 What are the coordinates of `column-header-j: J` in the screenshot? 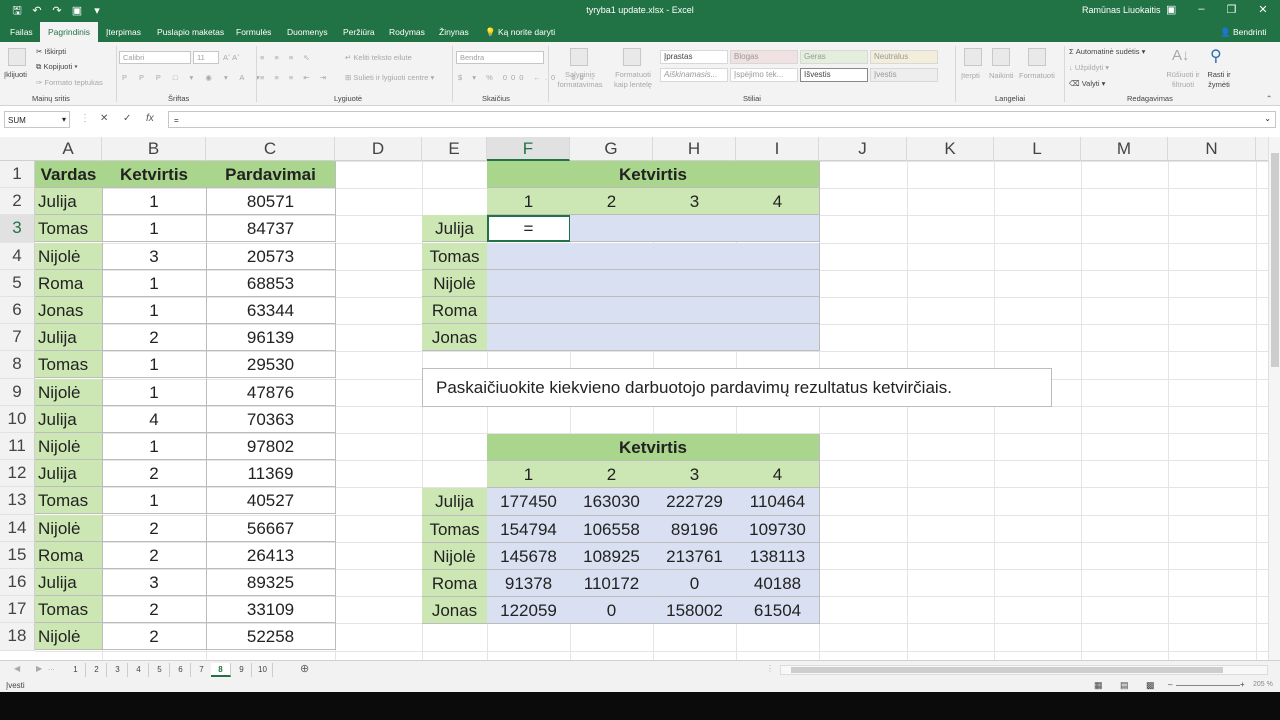 It's located at (863, 149).